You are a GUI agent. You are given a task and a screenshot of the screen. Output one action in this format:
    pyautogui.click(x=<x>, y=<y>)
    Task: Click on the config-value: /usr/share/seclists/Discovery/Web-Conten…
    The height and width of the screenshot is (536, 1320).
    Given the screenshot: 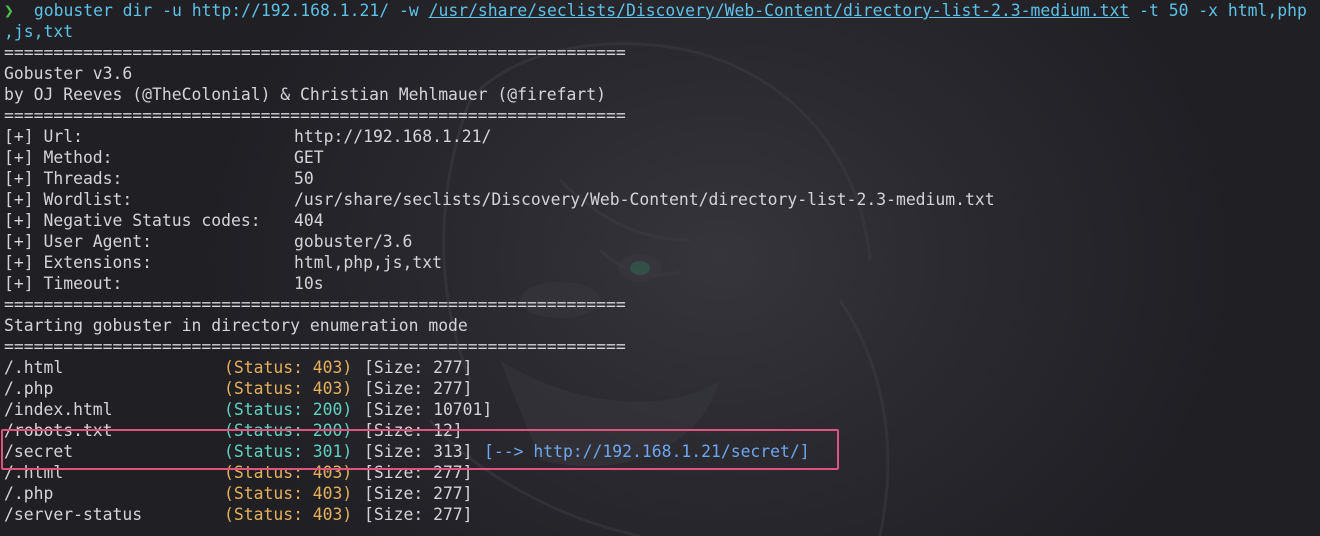 What is the action you would take?
    pyautogui.click(x=644, y=199)
    